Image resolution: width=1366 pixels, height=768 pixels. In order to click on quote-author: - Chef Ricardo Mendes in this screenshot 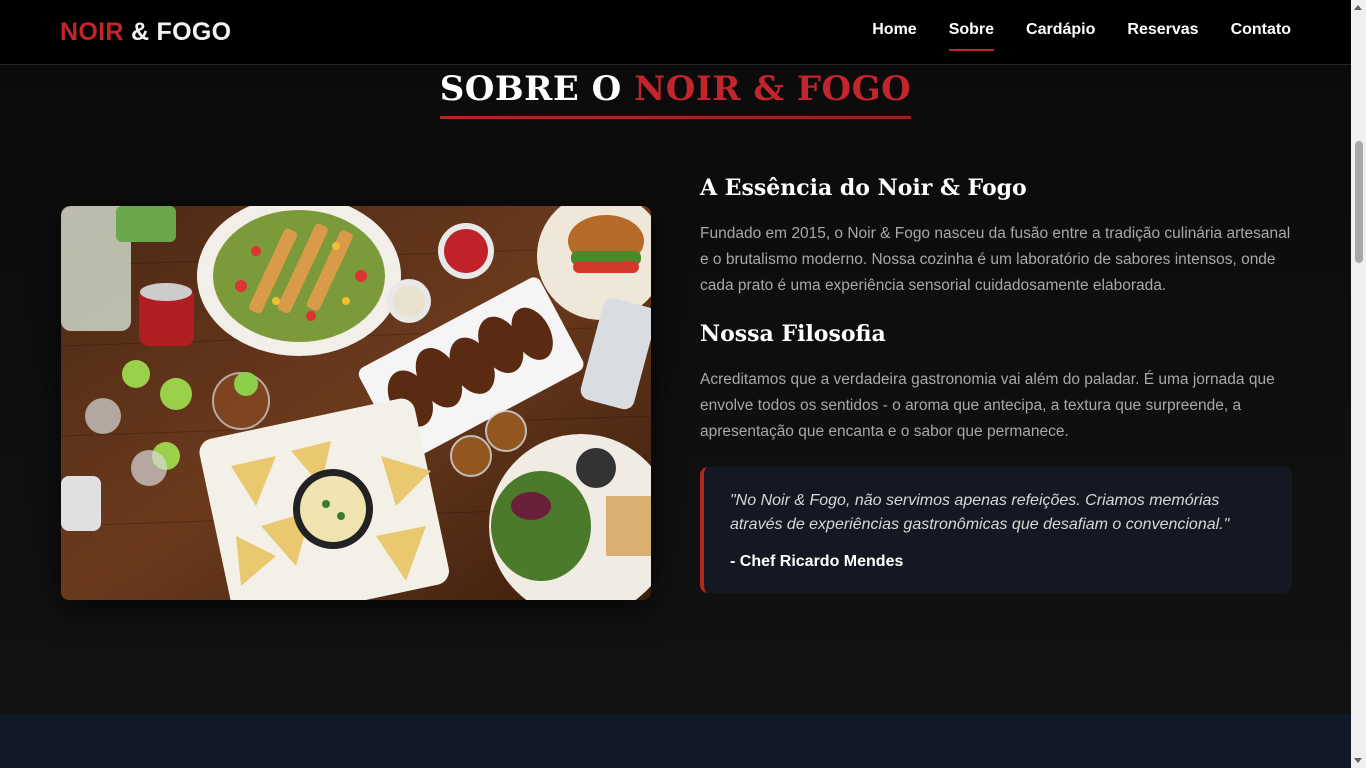, I will do `click(817, 561)`.